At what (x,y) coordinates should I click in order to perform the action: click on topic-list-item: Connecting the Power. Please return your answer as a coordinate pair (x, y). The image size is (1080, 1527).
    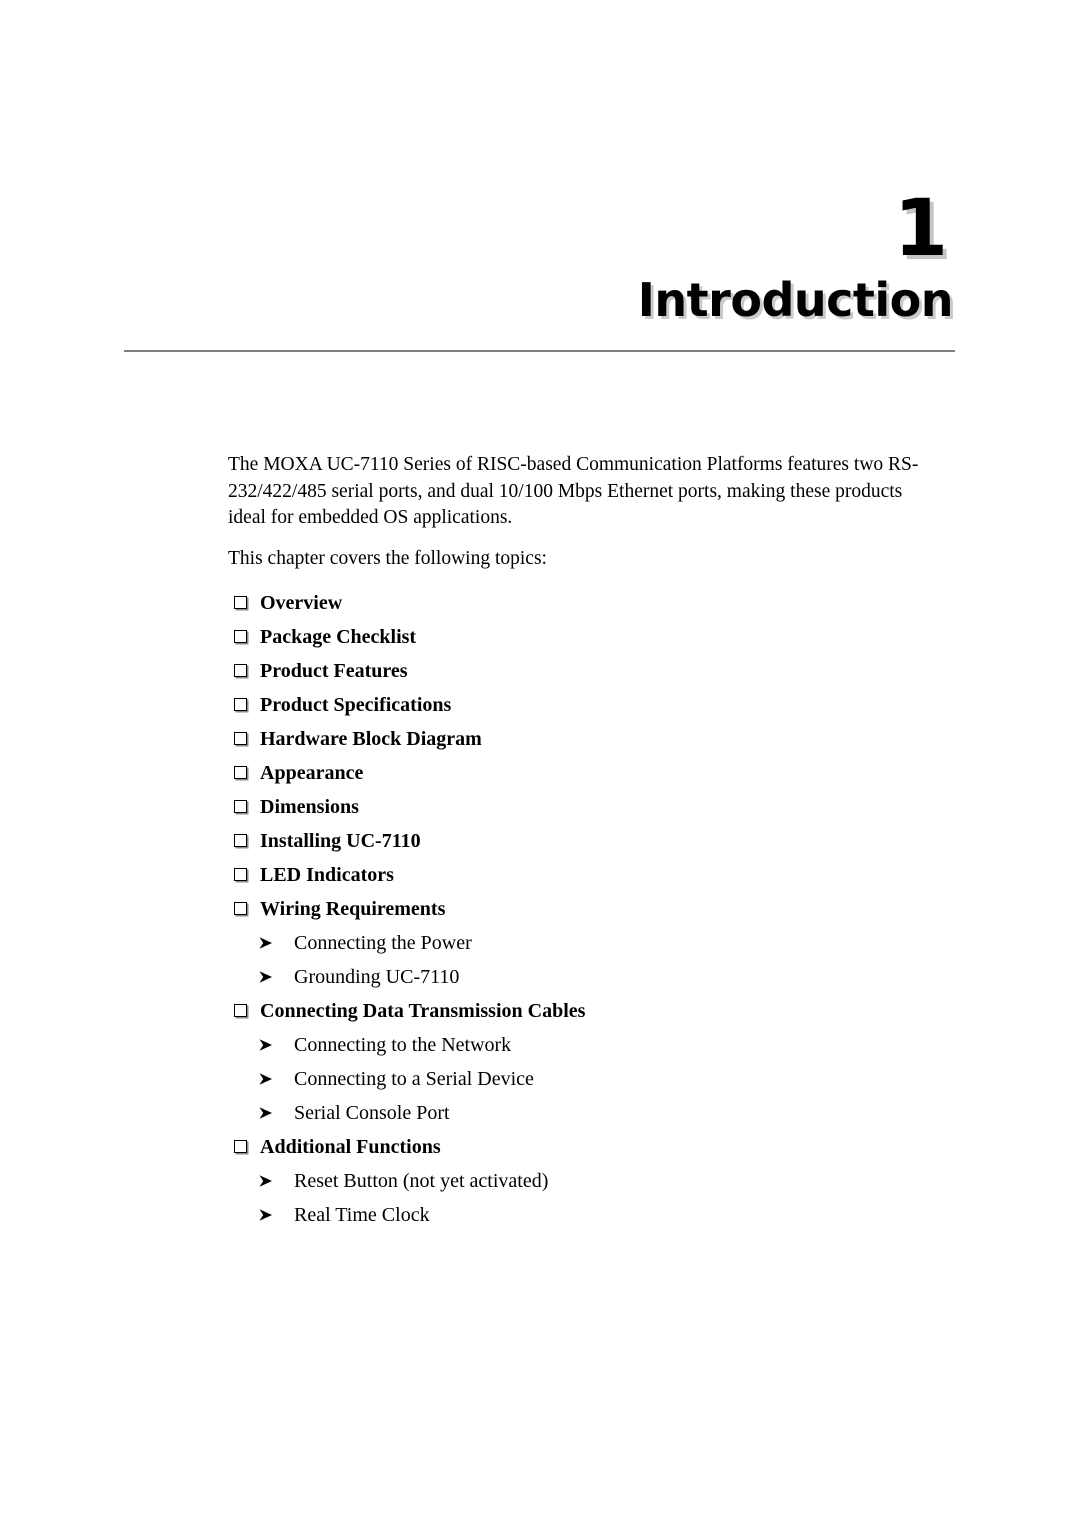
    Looking at the image, I should click on (583, 947).